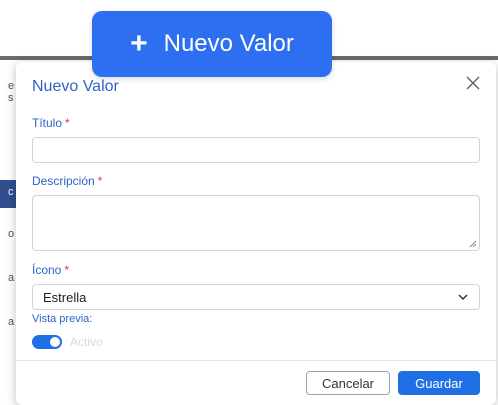  What do you see at coordinates (55, 342) in the screenshot?
I see `toggle-knob` at bounding box center [55, 342].